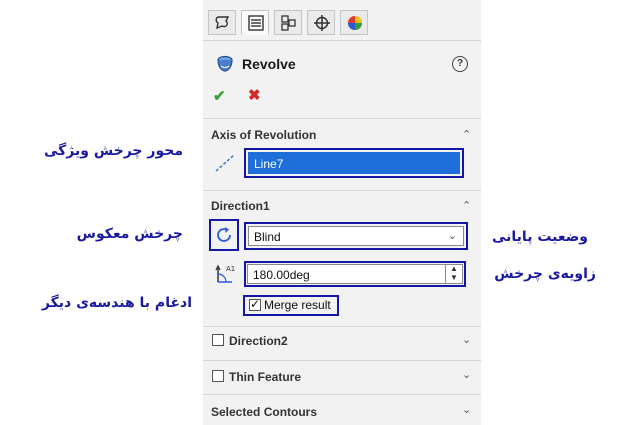 The image size is (626, 425). What do you see at coordinates (540, 237) in the screenshot?
I see `annotation-end-condition: وضعیت پایانی` at bounding box center [540, 237].